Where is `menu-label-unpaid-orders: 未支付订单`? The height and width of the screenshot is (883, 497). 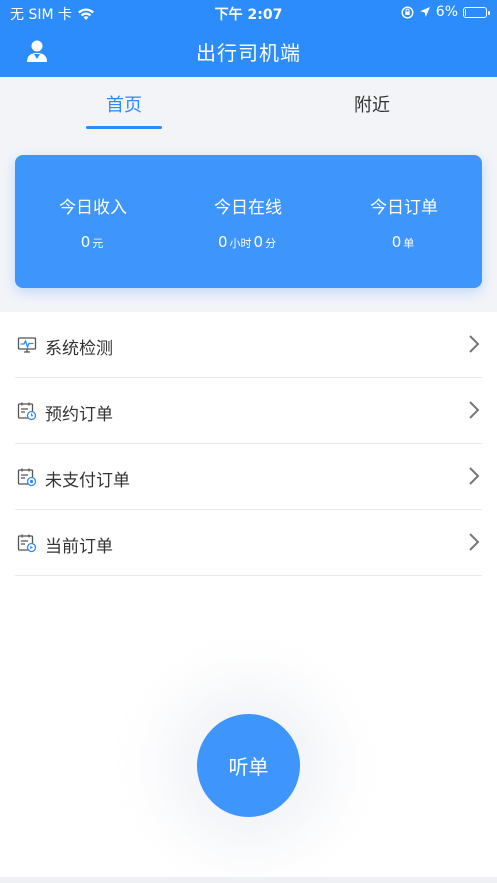
menu-label-unpaid-orders: 未支付订单 is located at coordinates (87, 481).